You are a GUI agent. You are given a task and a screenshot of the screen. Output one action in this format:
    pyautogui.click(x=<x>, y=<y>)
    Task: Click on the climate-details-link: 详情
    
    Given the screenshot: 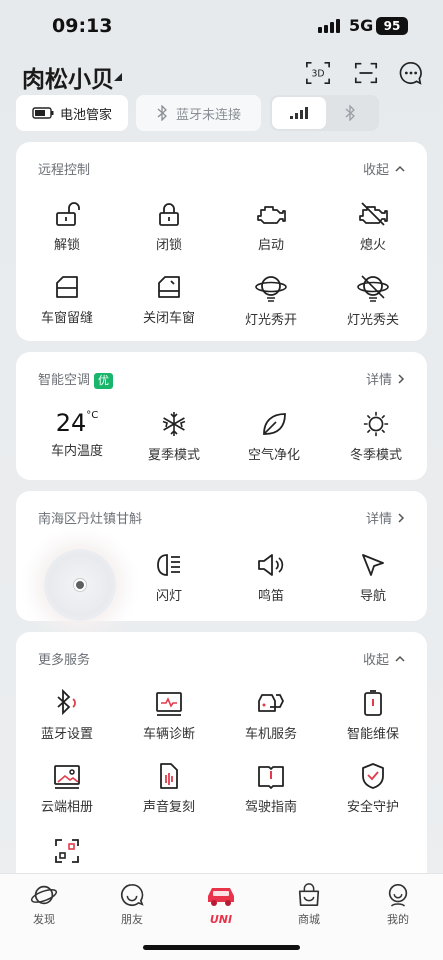 What is the action you would take?
    pyautogui.click(x=385, y=378)
    